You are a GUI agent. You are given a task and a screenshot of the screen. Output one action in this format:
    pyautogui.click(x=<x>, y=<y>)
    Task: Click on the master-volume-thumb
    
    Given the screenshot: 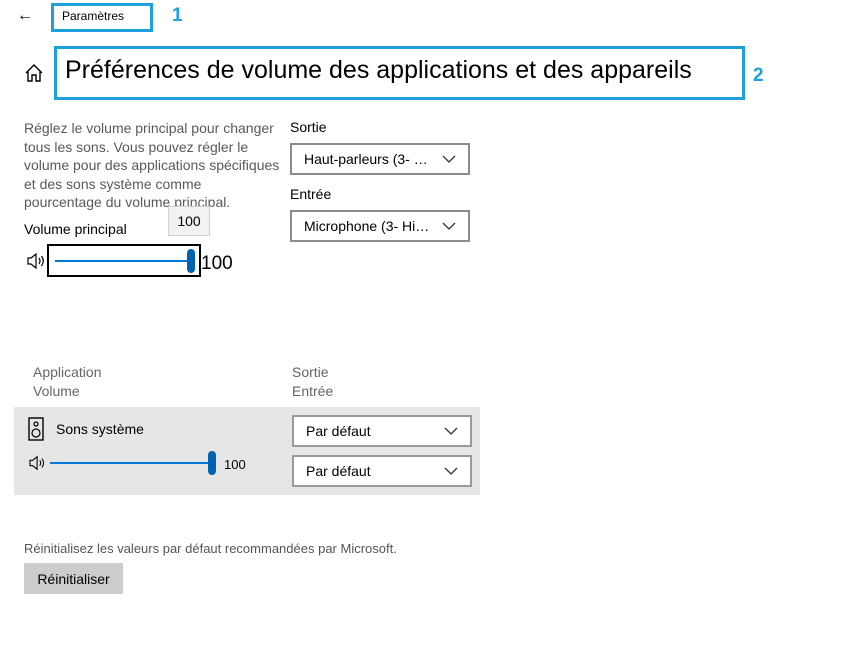 What is the action you would take?
    pyautogui.click(x=191, y=261)
    